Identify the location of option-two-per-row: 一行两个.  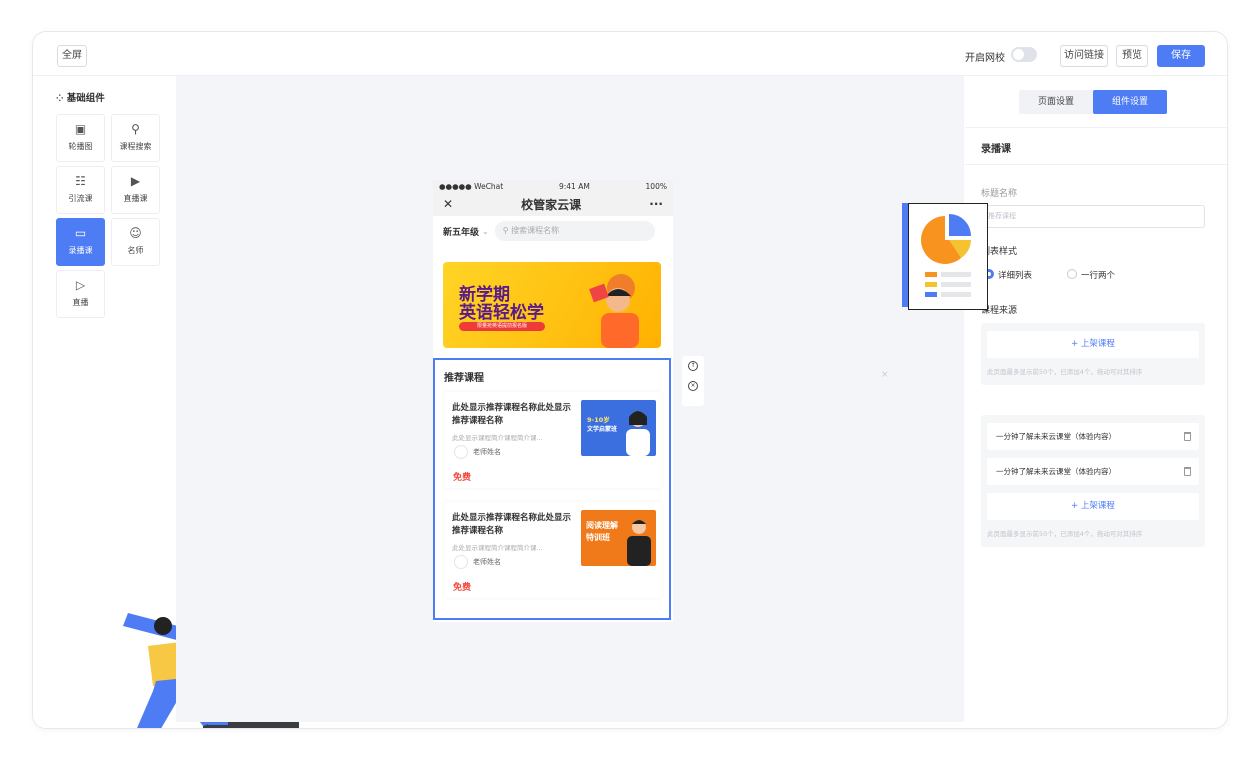
(1091, 275).